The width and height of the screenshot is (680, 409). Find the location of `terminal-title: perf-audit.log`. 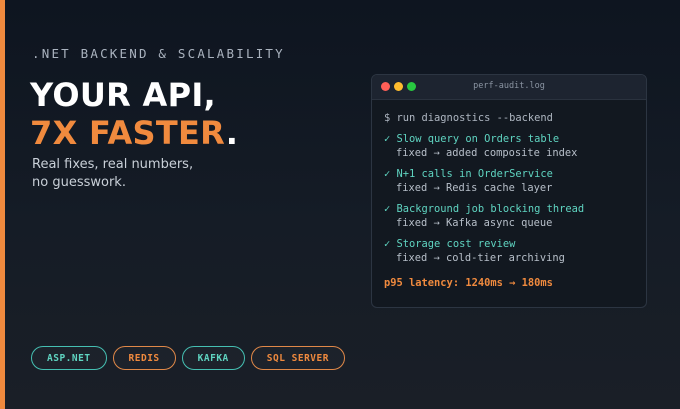

terminal-title: perf-audit.log is located at coordinates (509, 86).